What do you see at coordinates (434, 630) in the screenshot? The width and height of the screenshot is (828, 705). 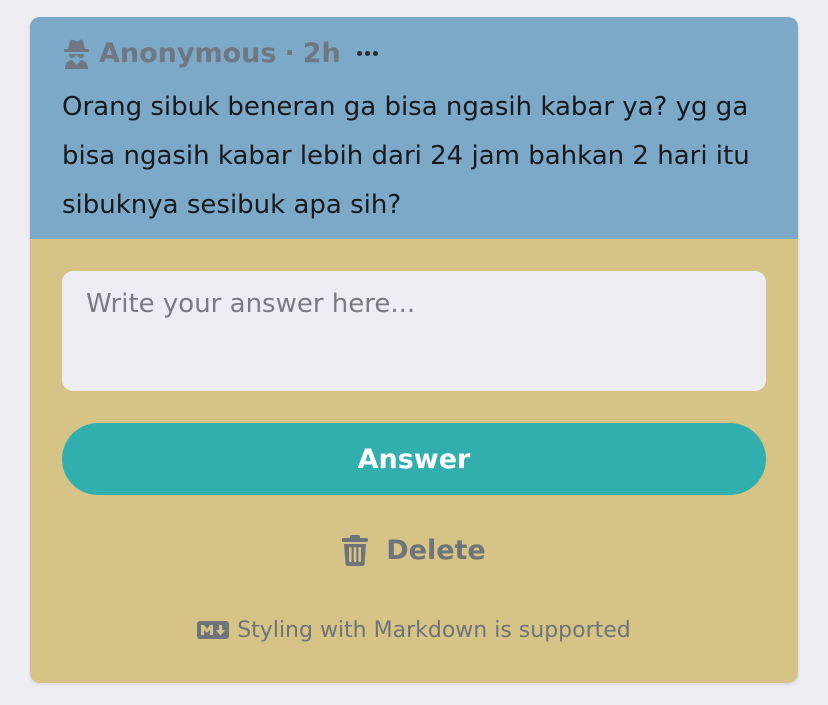 I see `markdown-note-text: Styling with Markdown is supported` at bounding box center [434, 630].